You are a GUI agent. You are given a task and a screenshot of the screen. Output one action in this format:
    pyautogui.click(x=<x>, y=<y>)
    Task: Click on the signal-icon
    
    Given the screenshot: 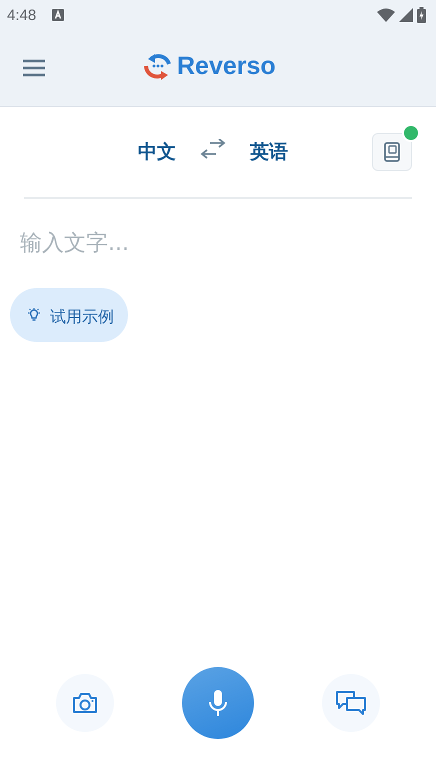 What is the action you would take?
    pyautogui.click(x=406, y=15)
    